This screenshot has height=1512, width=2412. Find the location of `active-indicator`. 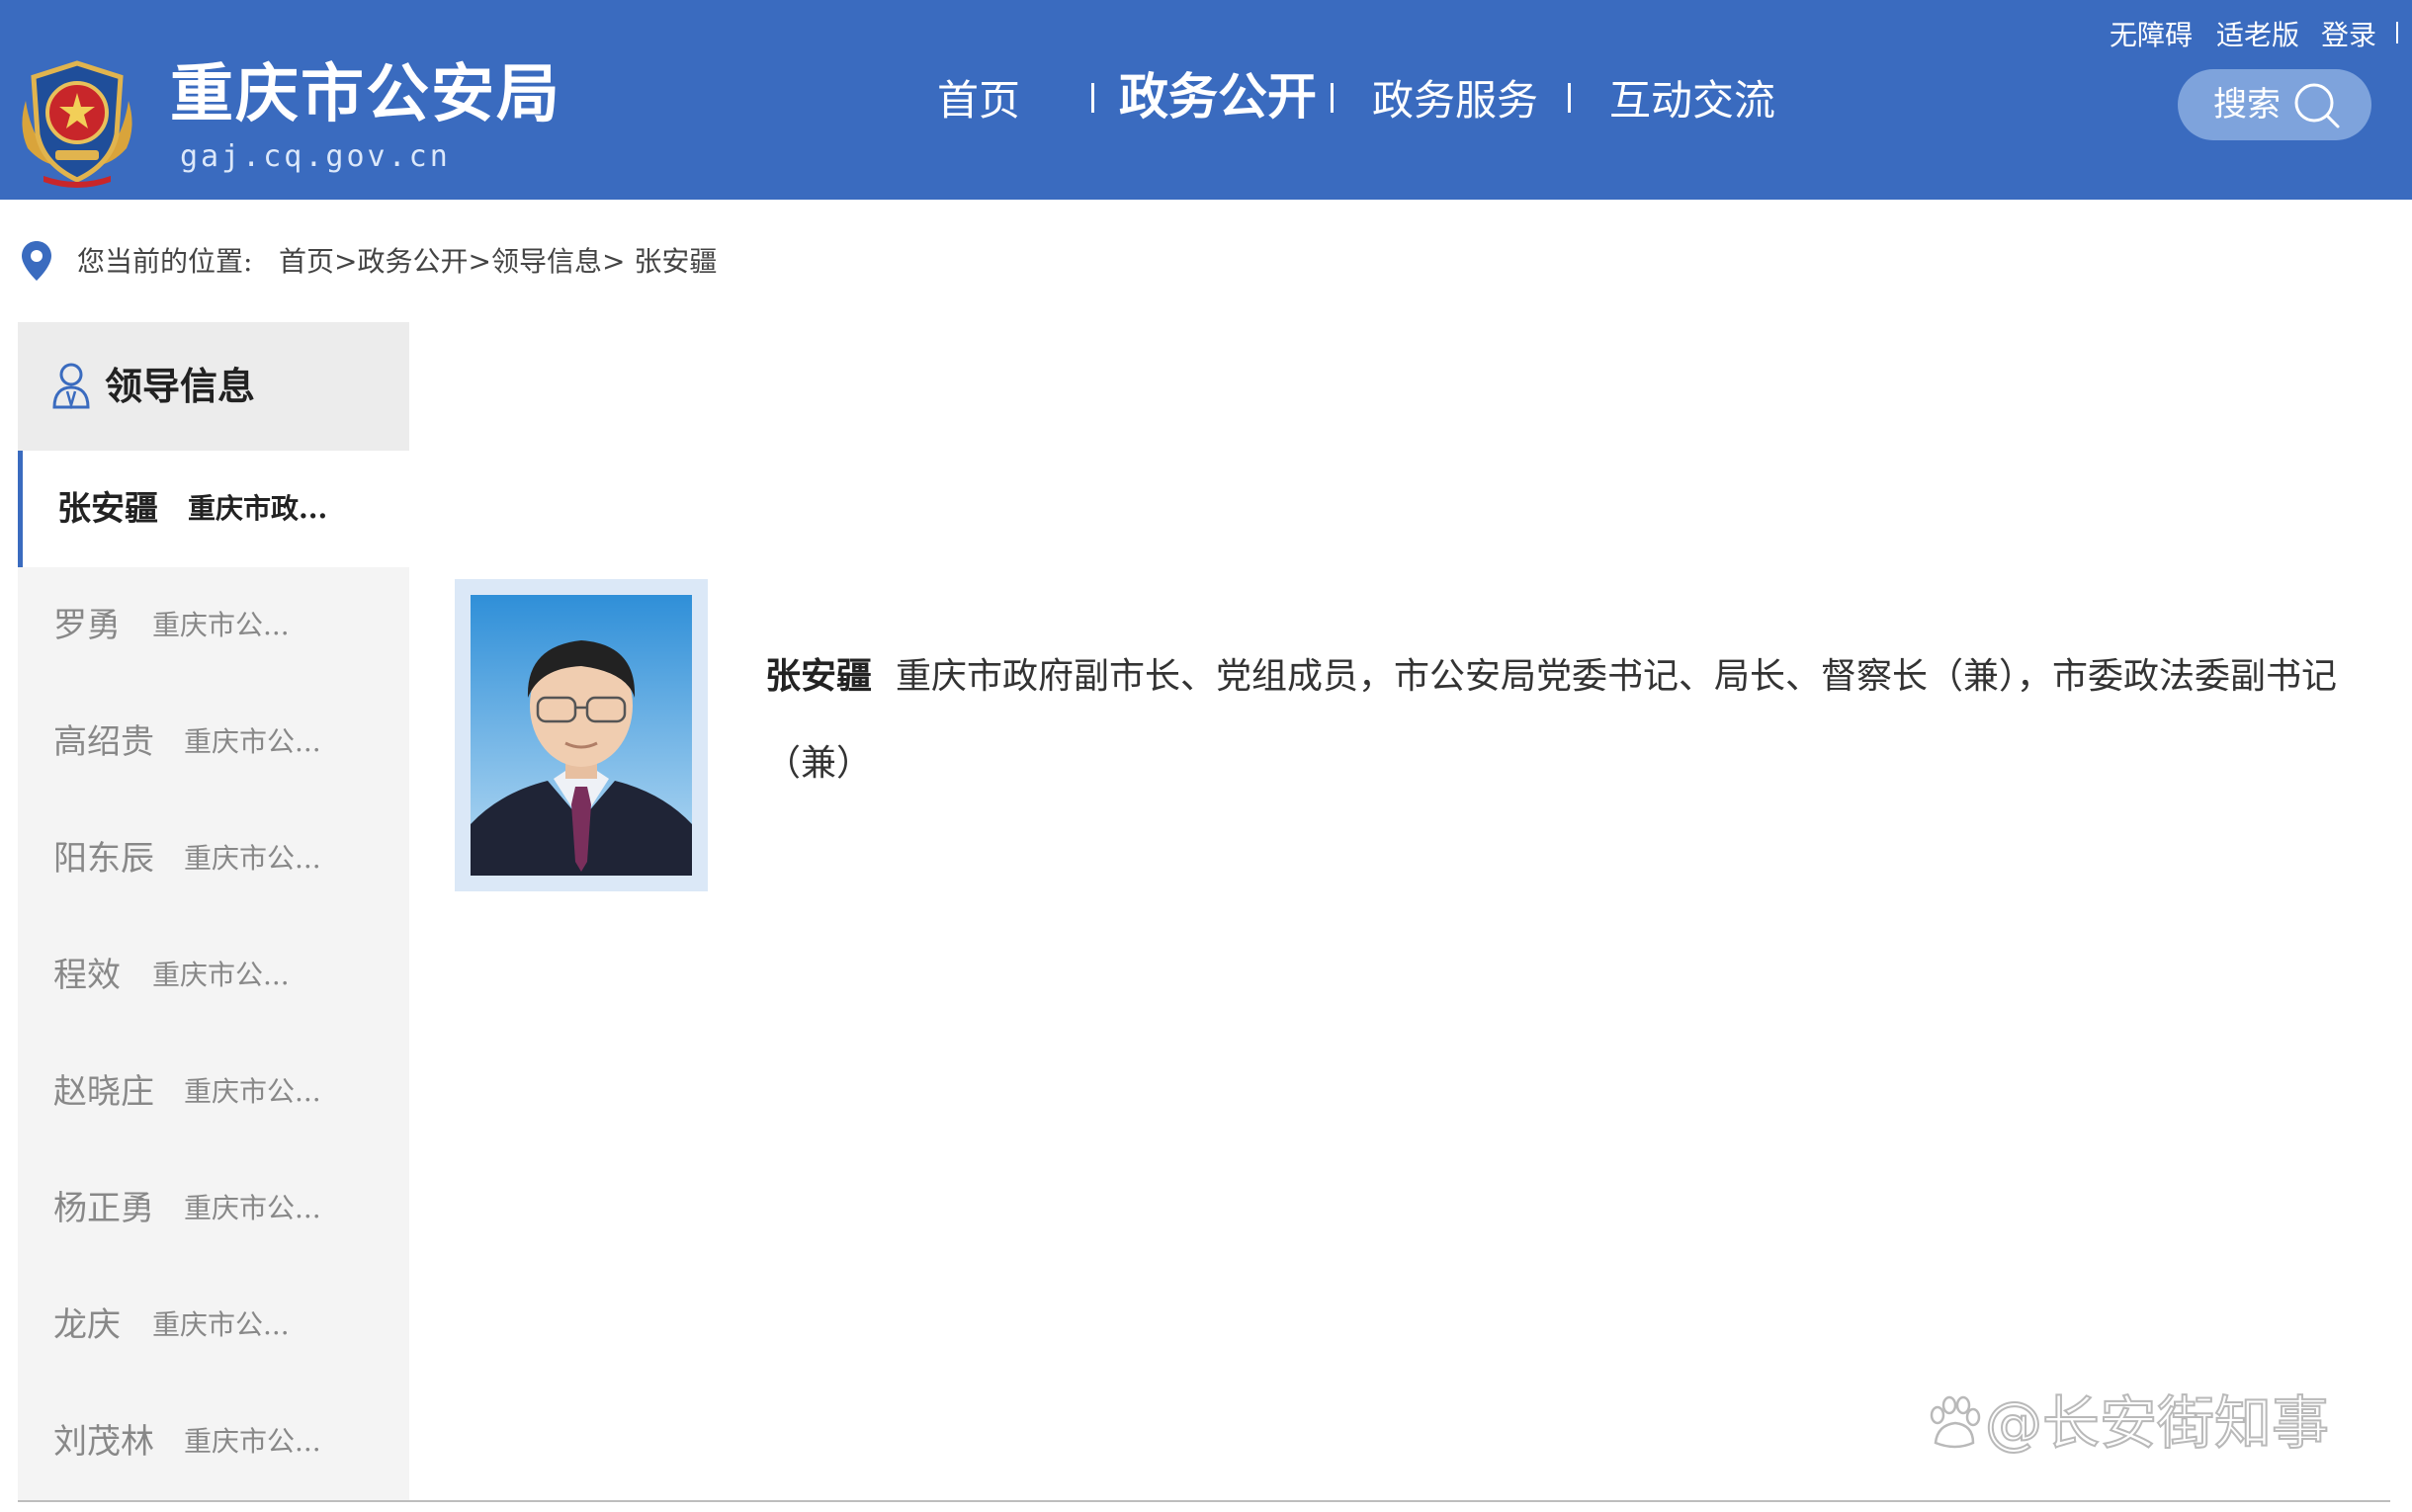

active-indicator is located at coordinates (20, 509).